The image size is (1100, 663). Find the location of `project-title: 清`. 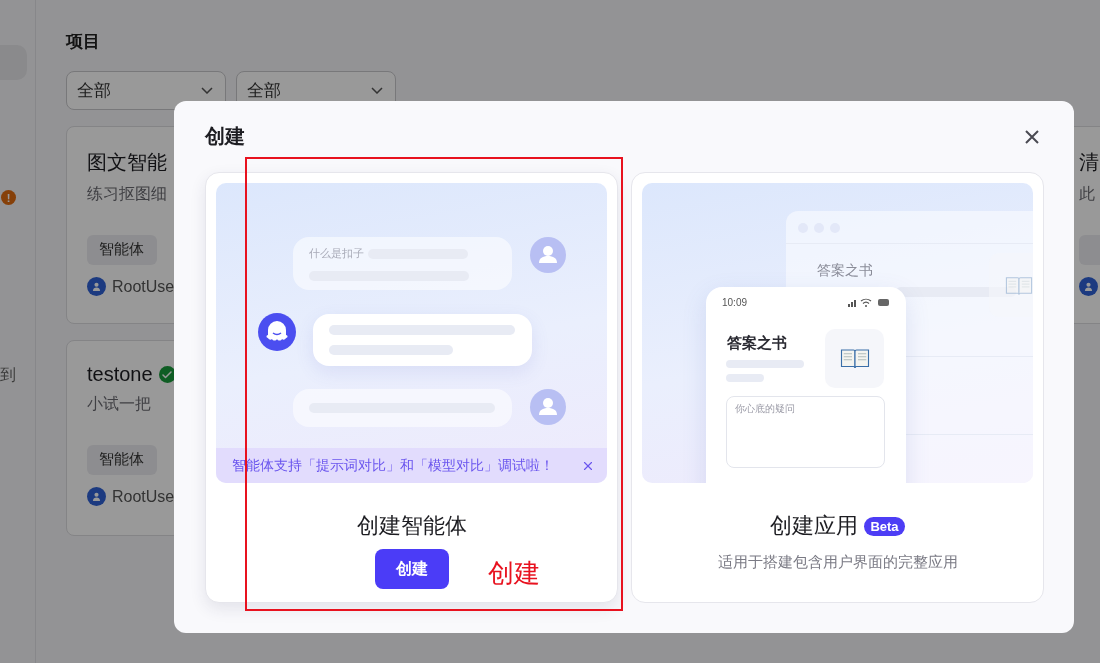

project-title: 清 is located at coordinates (1089, 162).